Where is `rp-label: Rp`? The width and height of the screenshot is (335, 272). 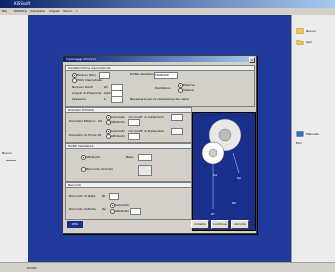
rp-label: Rp is located at coordinates (104, 209).